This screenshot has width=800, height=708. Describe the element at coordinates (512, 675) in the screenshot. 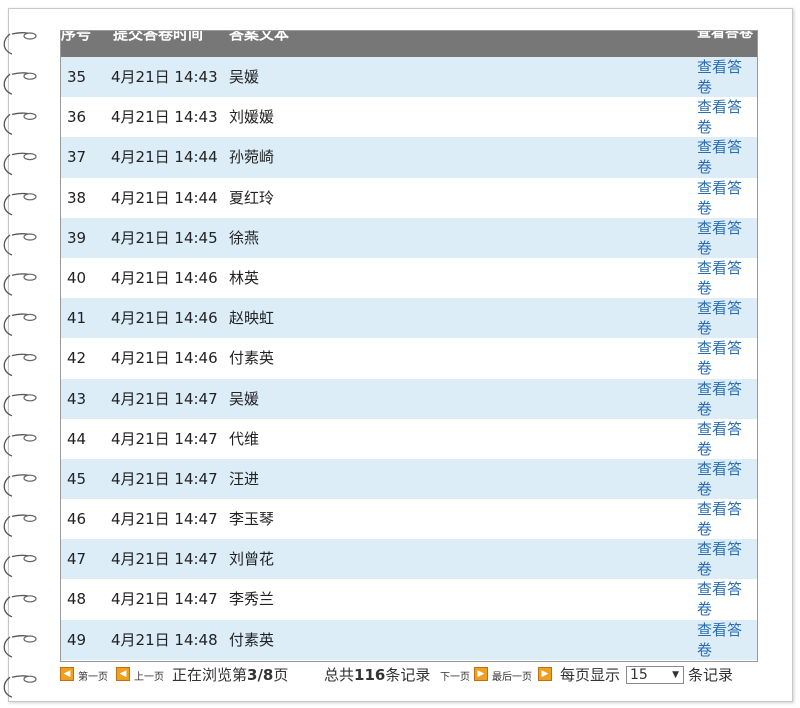

I see `last-page-link: 最后一页` at that location.